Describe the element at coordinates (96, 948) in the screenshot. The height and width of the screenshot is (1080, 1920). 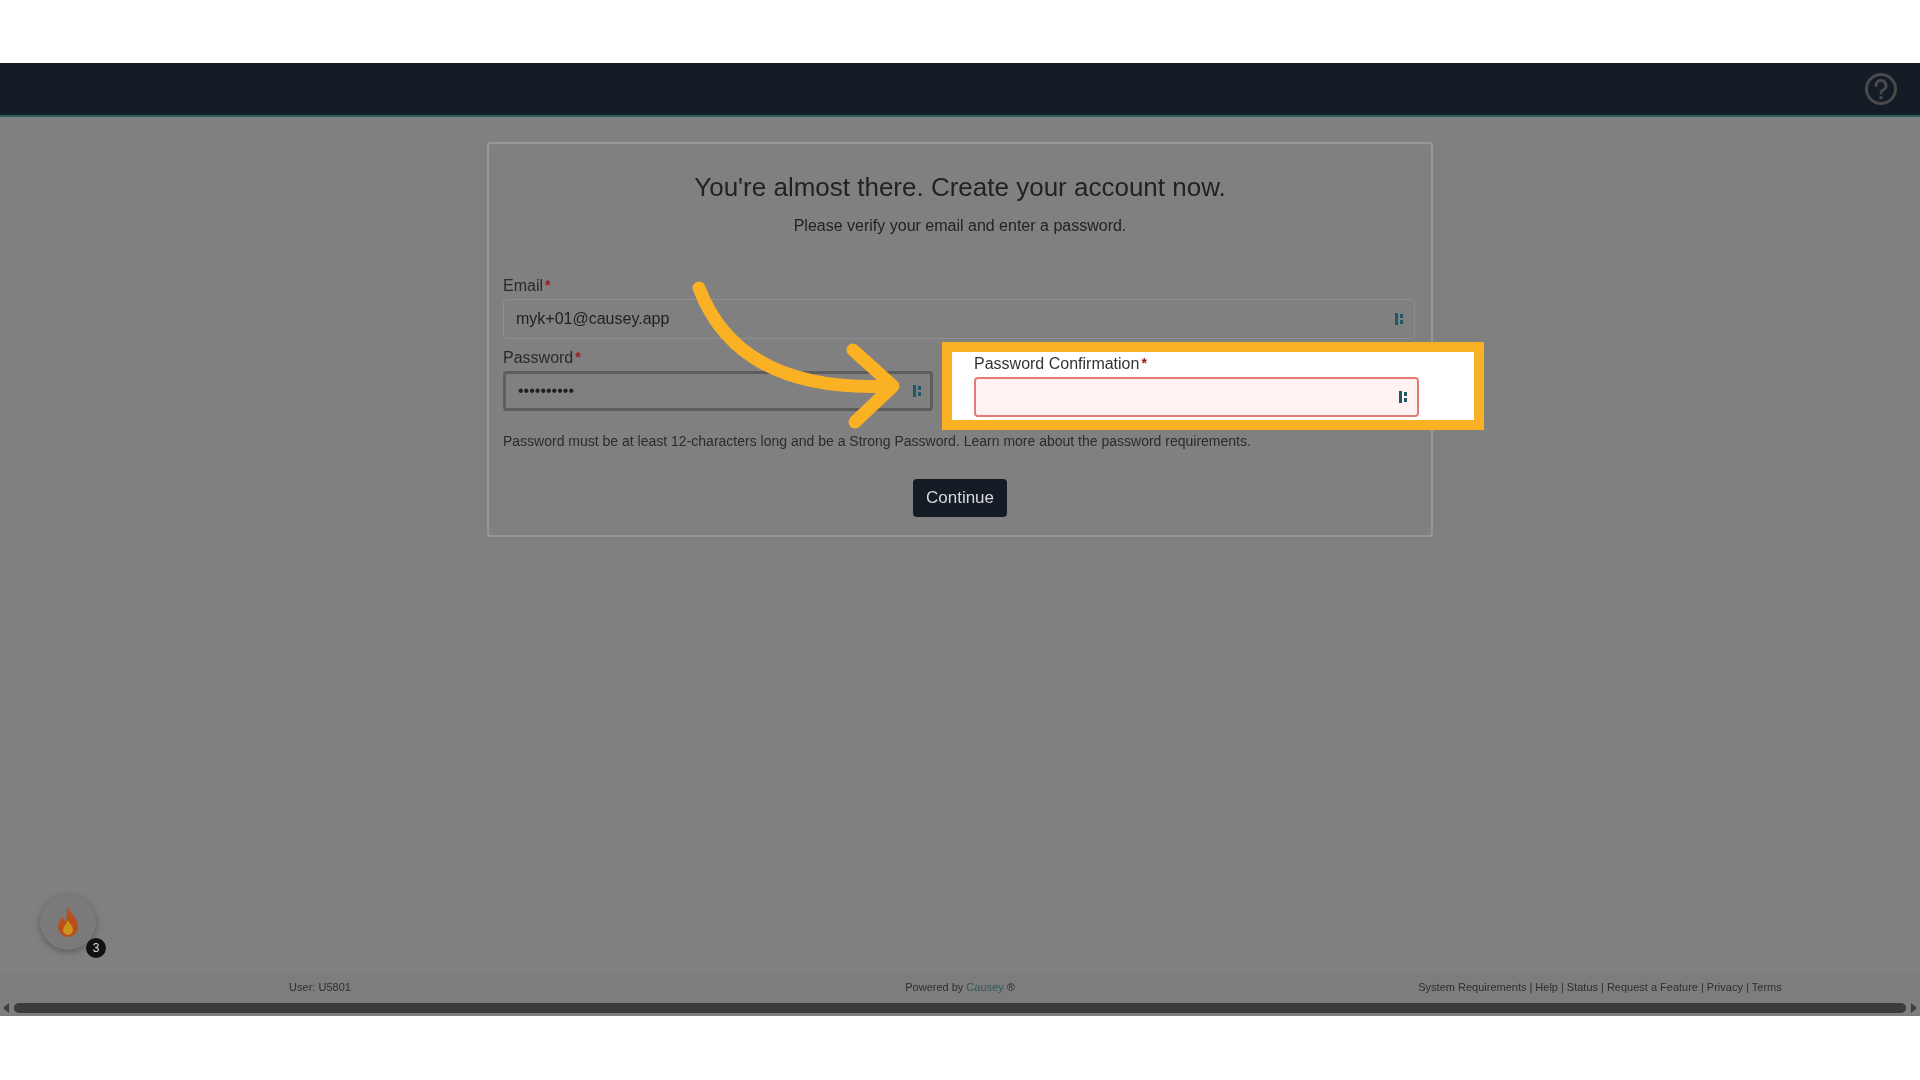
I see `notification-count: 3` at that location.